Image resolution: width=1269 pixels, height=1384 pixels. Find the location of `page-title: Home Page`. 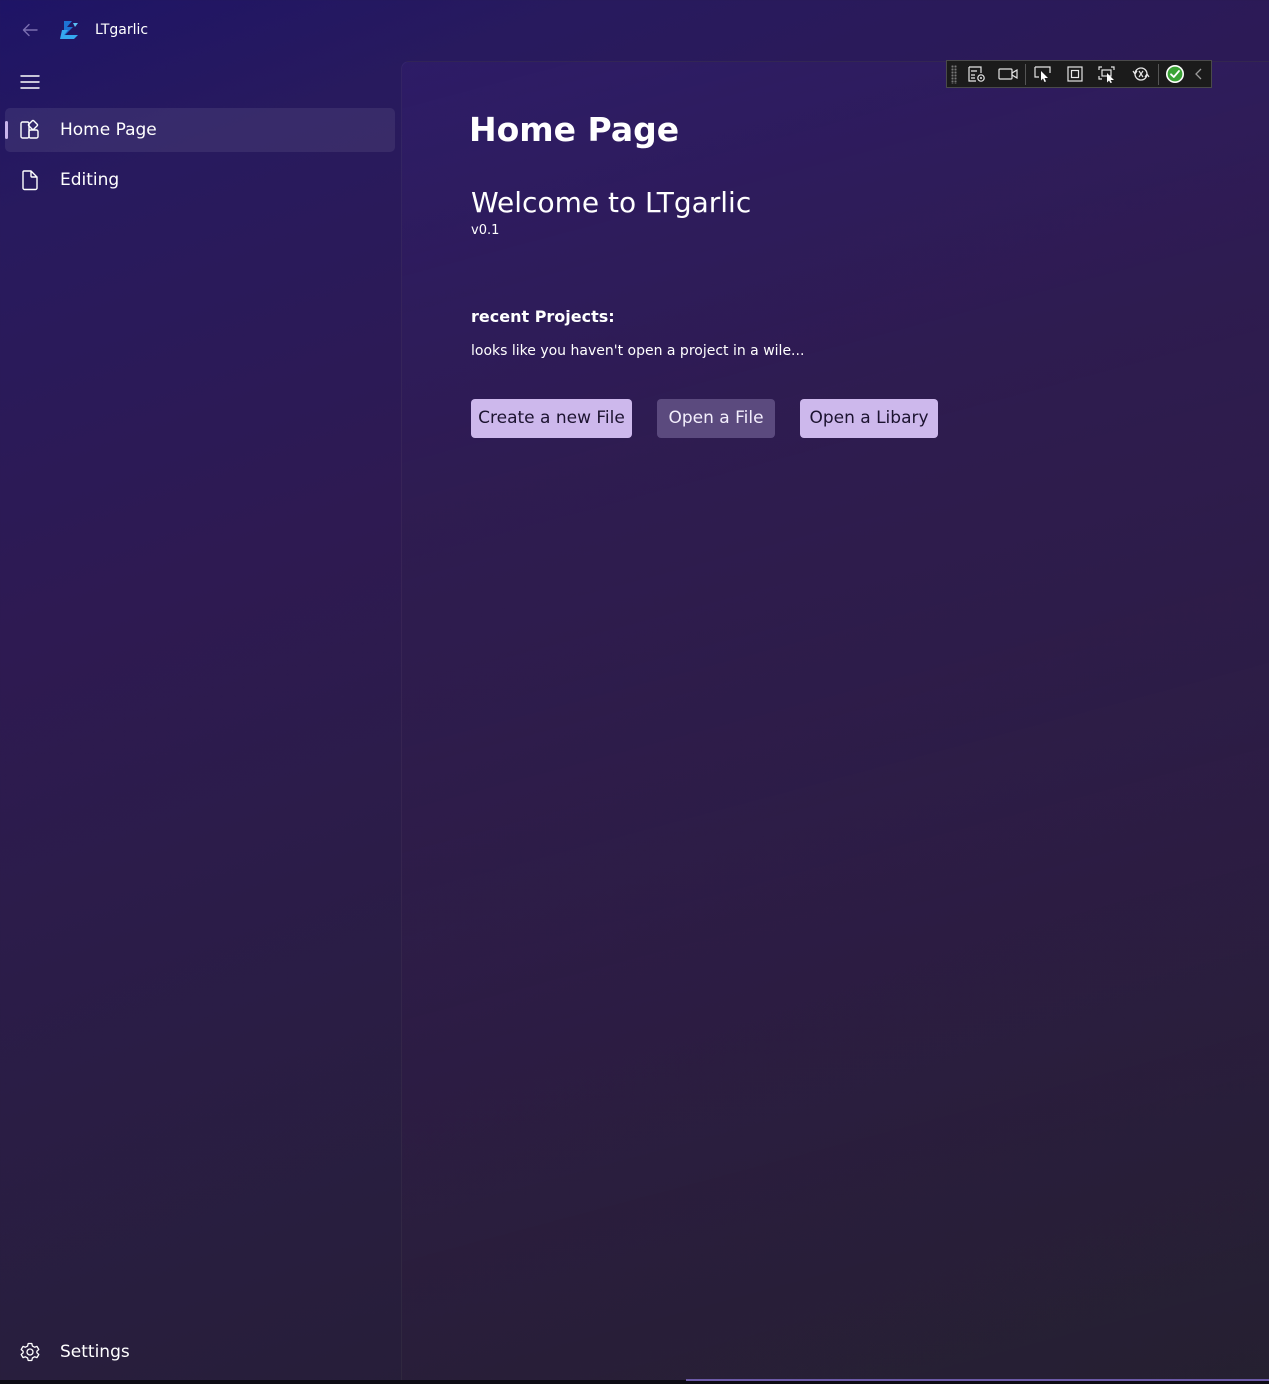

page-title: Home Page is located at coordinates (574, 129).